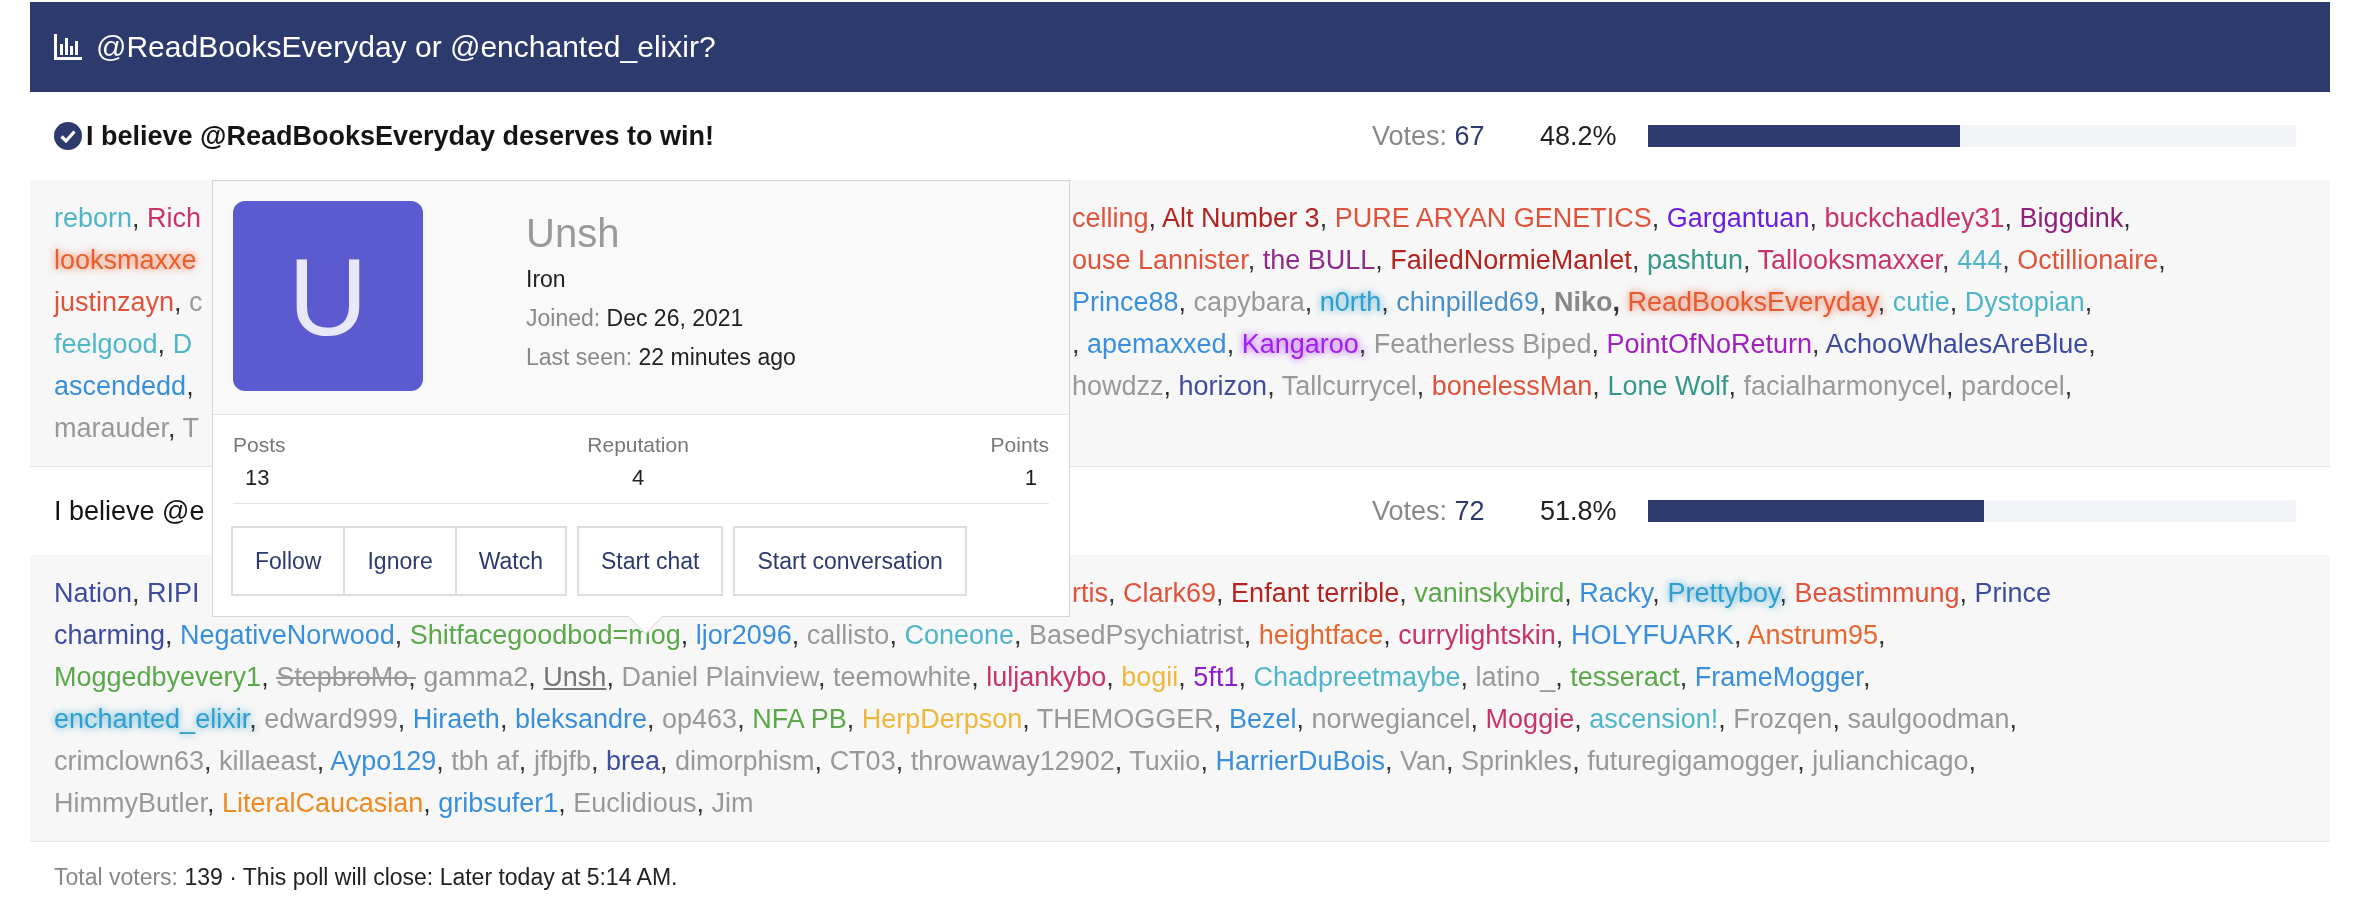 Image resolution: width=2360 pixels, height=908 pixels. Describe the element at coordinates (1741, 218) in the screenshot. I see `voter-name: Gargantuan,` at that location.